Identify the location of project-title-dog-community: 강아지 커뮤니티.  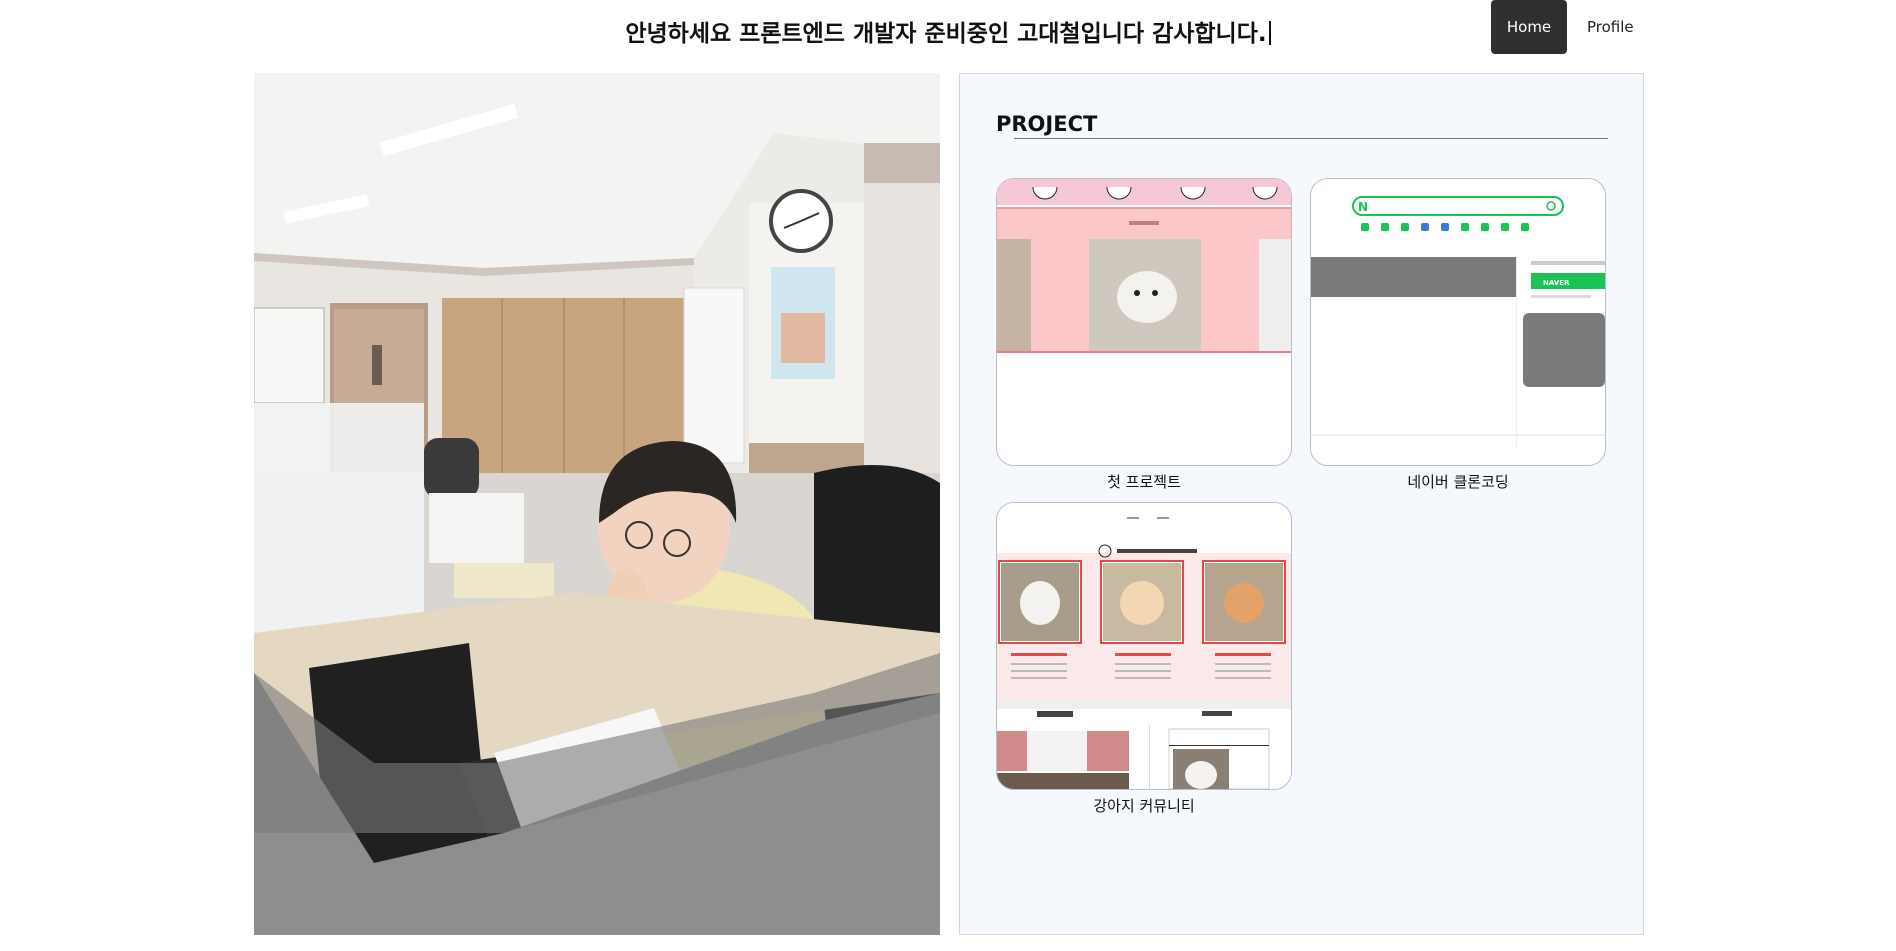
(1144, 806).